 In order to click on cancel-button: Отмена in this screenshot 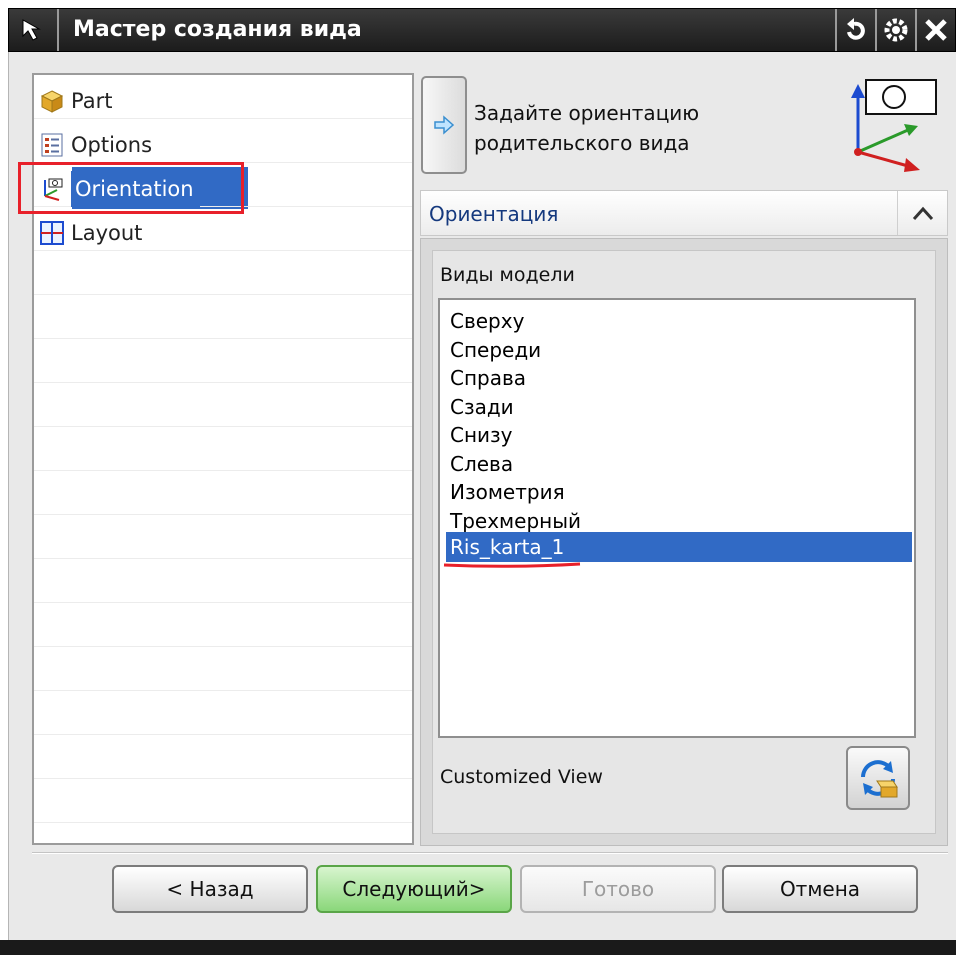, I will do `click(820, 889)`.